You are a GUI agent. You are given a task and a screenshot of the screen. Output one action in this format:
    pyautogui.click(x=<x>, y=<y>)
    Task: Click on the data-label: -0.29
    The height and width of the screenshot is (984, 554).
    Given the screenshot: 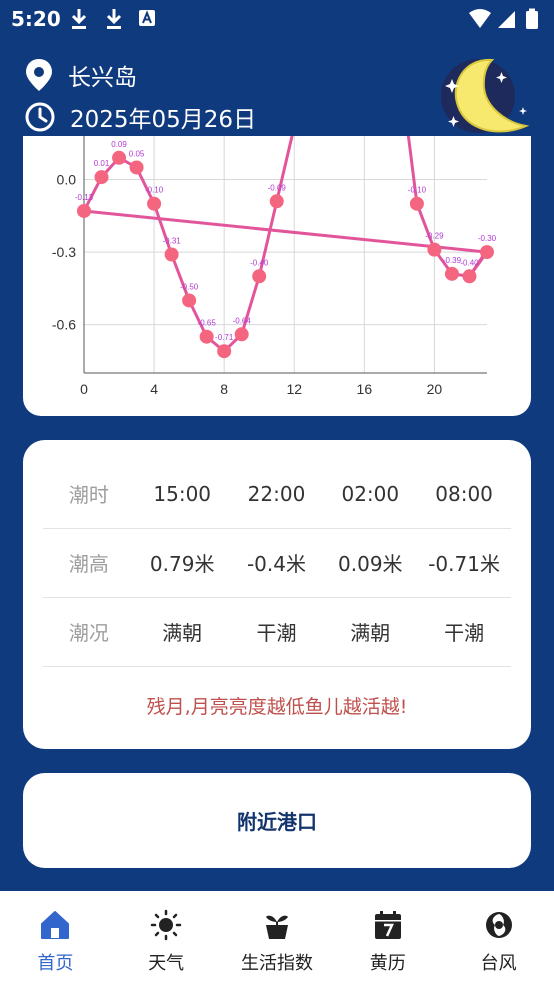 What is the action you would take?
    pyautogui.click(x=434, y=236)
    